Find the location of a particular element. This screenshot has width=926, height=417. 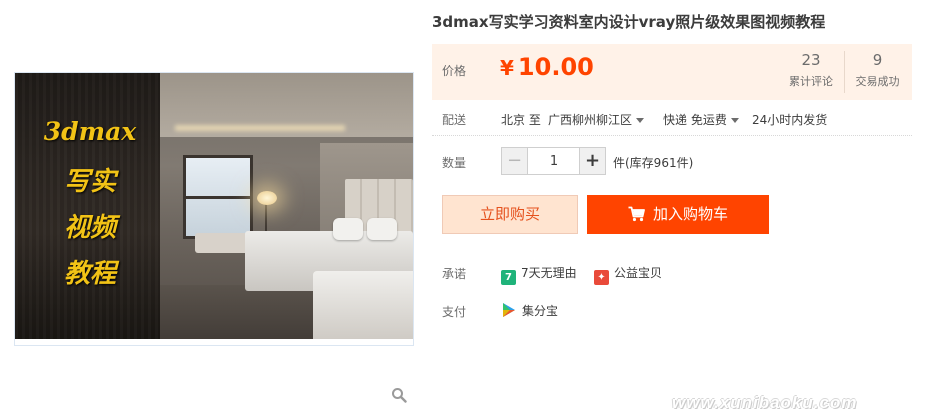

quantity-input is located at coordinates (554, 161).